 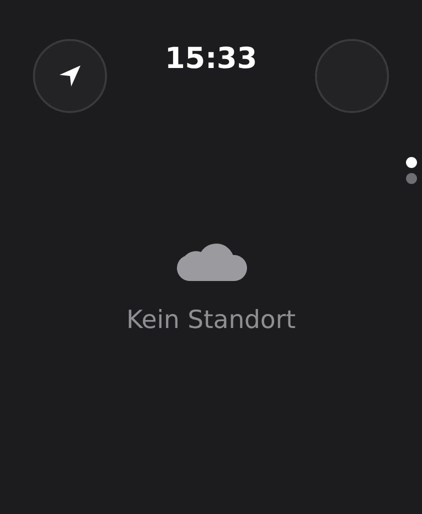 What do you see at coordinates (211, 319) in the screenshot?
I see `no-location-message: Kein Standort` at bounding box center [211, 319].